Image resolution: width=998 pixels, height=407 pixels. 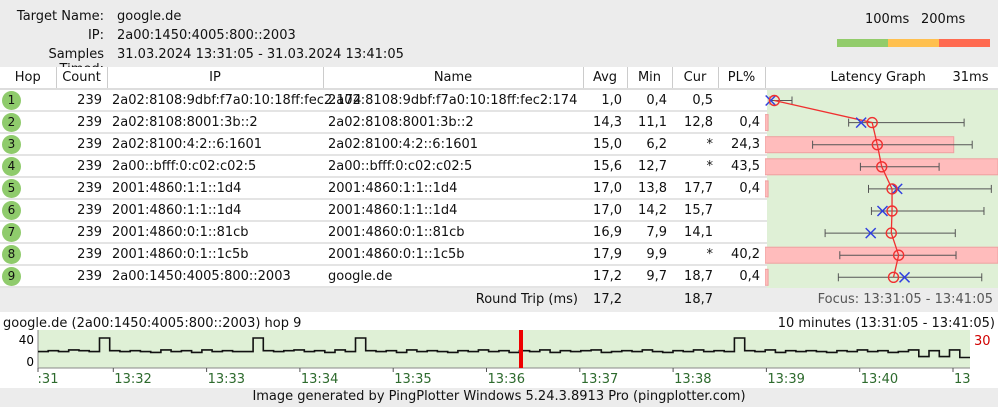 I want to click on focus-marker, so click(x=521, y=349).